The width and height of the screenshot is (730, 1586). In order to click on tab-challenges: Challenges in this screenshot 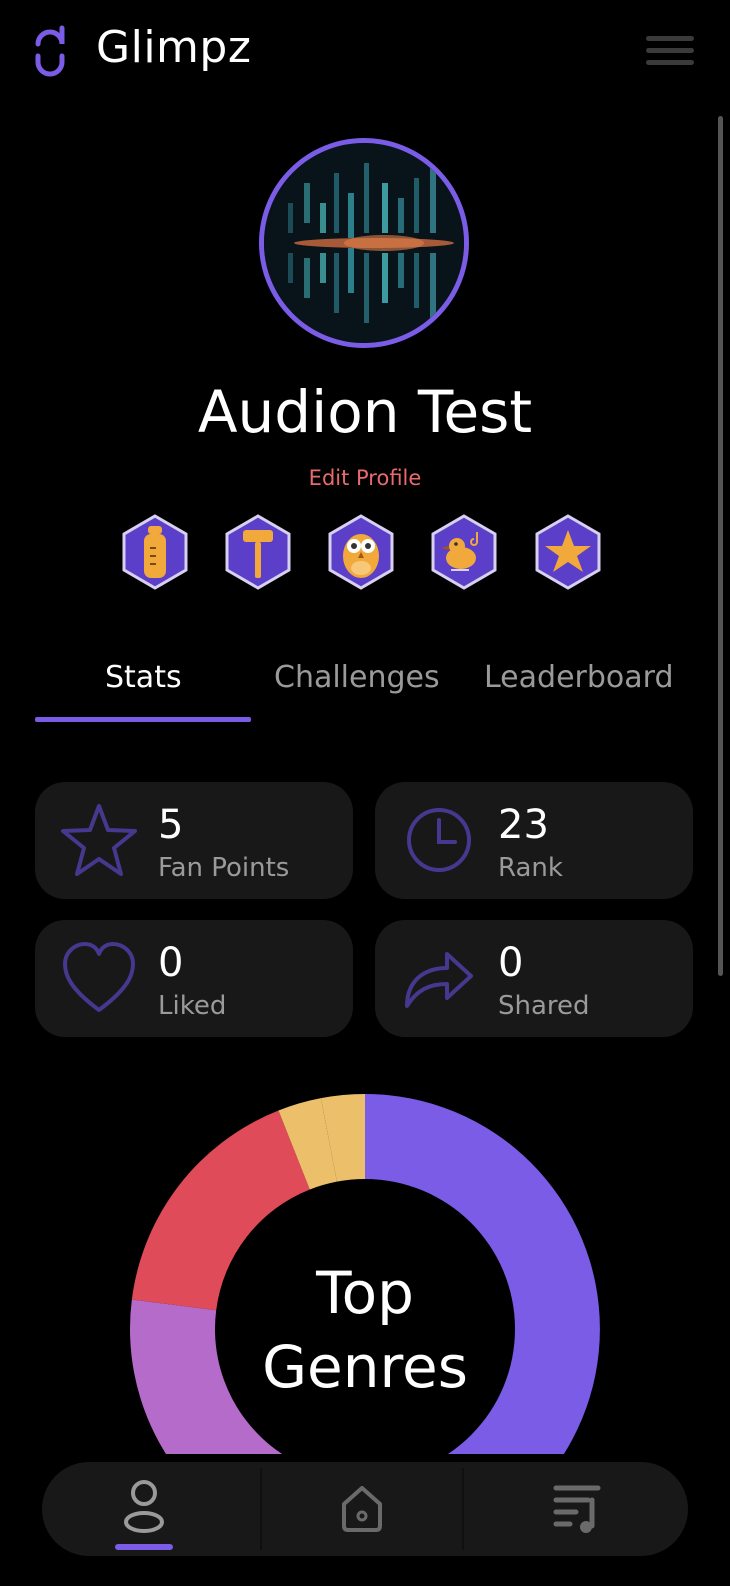, I will do `click(357, 677)`.